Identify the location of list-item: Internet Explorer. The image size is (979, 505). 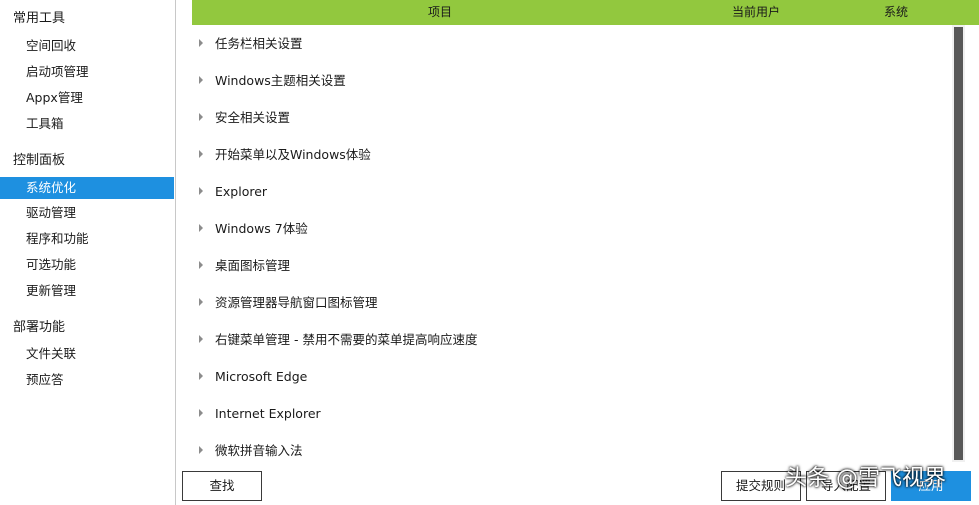
(577, 413).